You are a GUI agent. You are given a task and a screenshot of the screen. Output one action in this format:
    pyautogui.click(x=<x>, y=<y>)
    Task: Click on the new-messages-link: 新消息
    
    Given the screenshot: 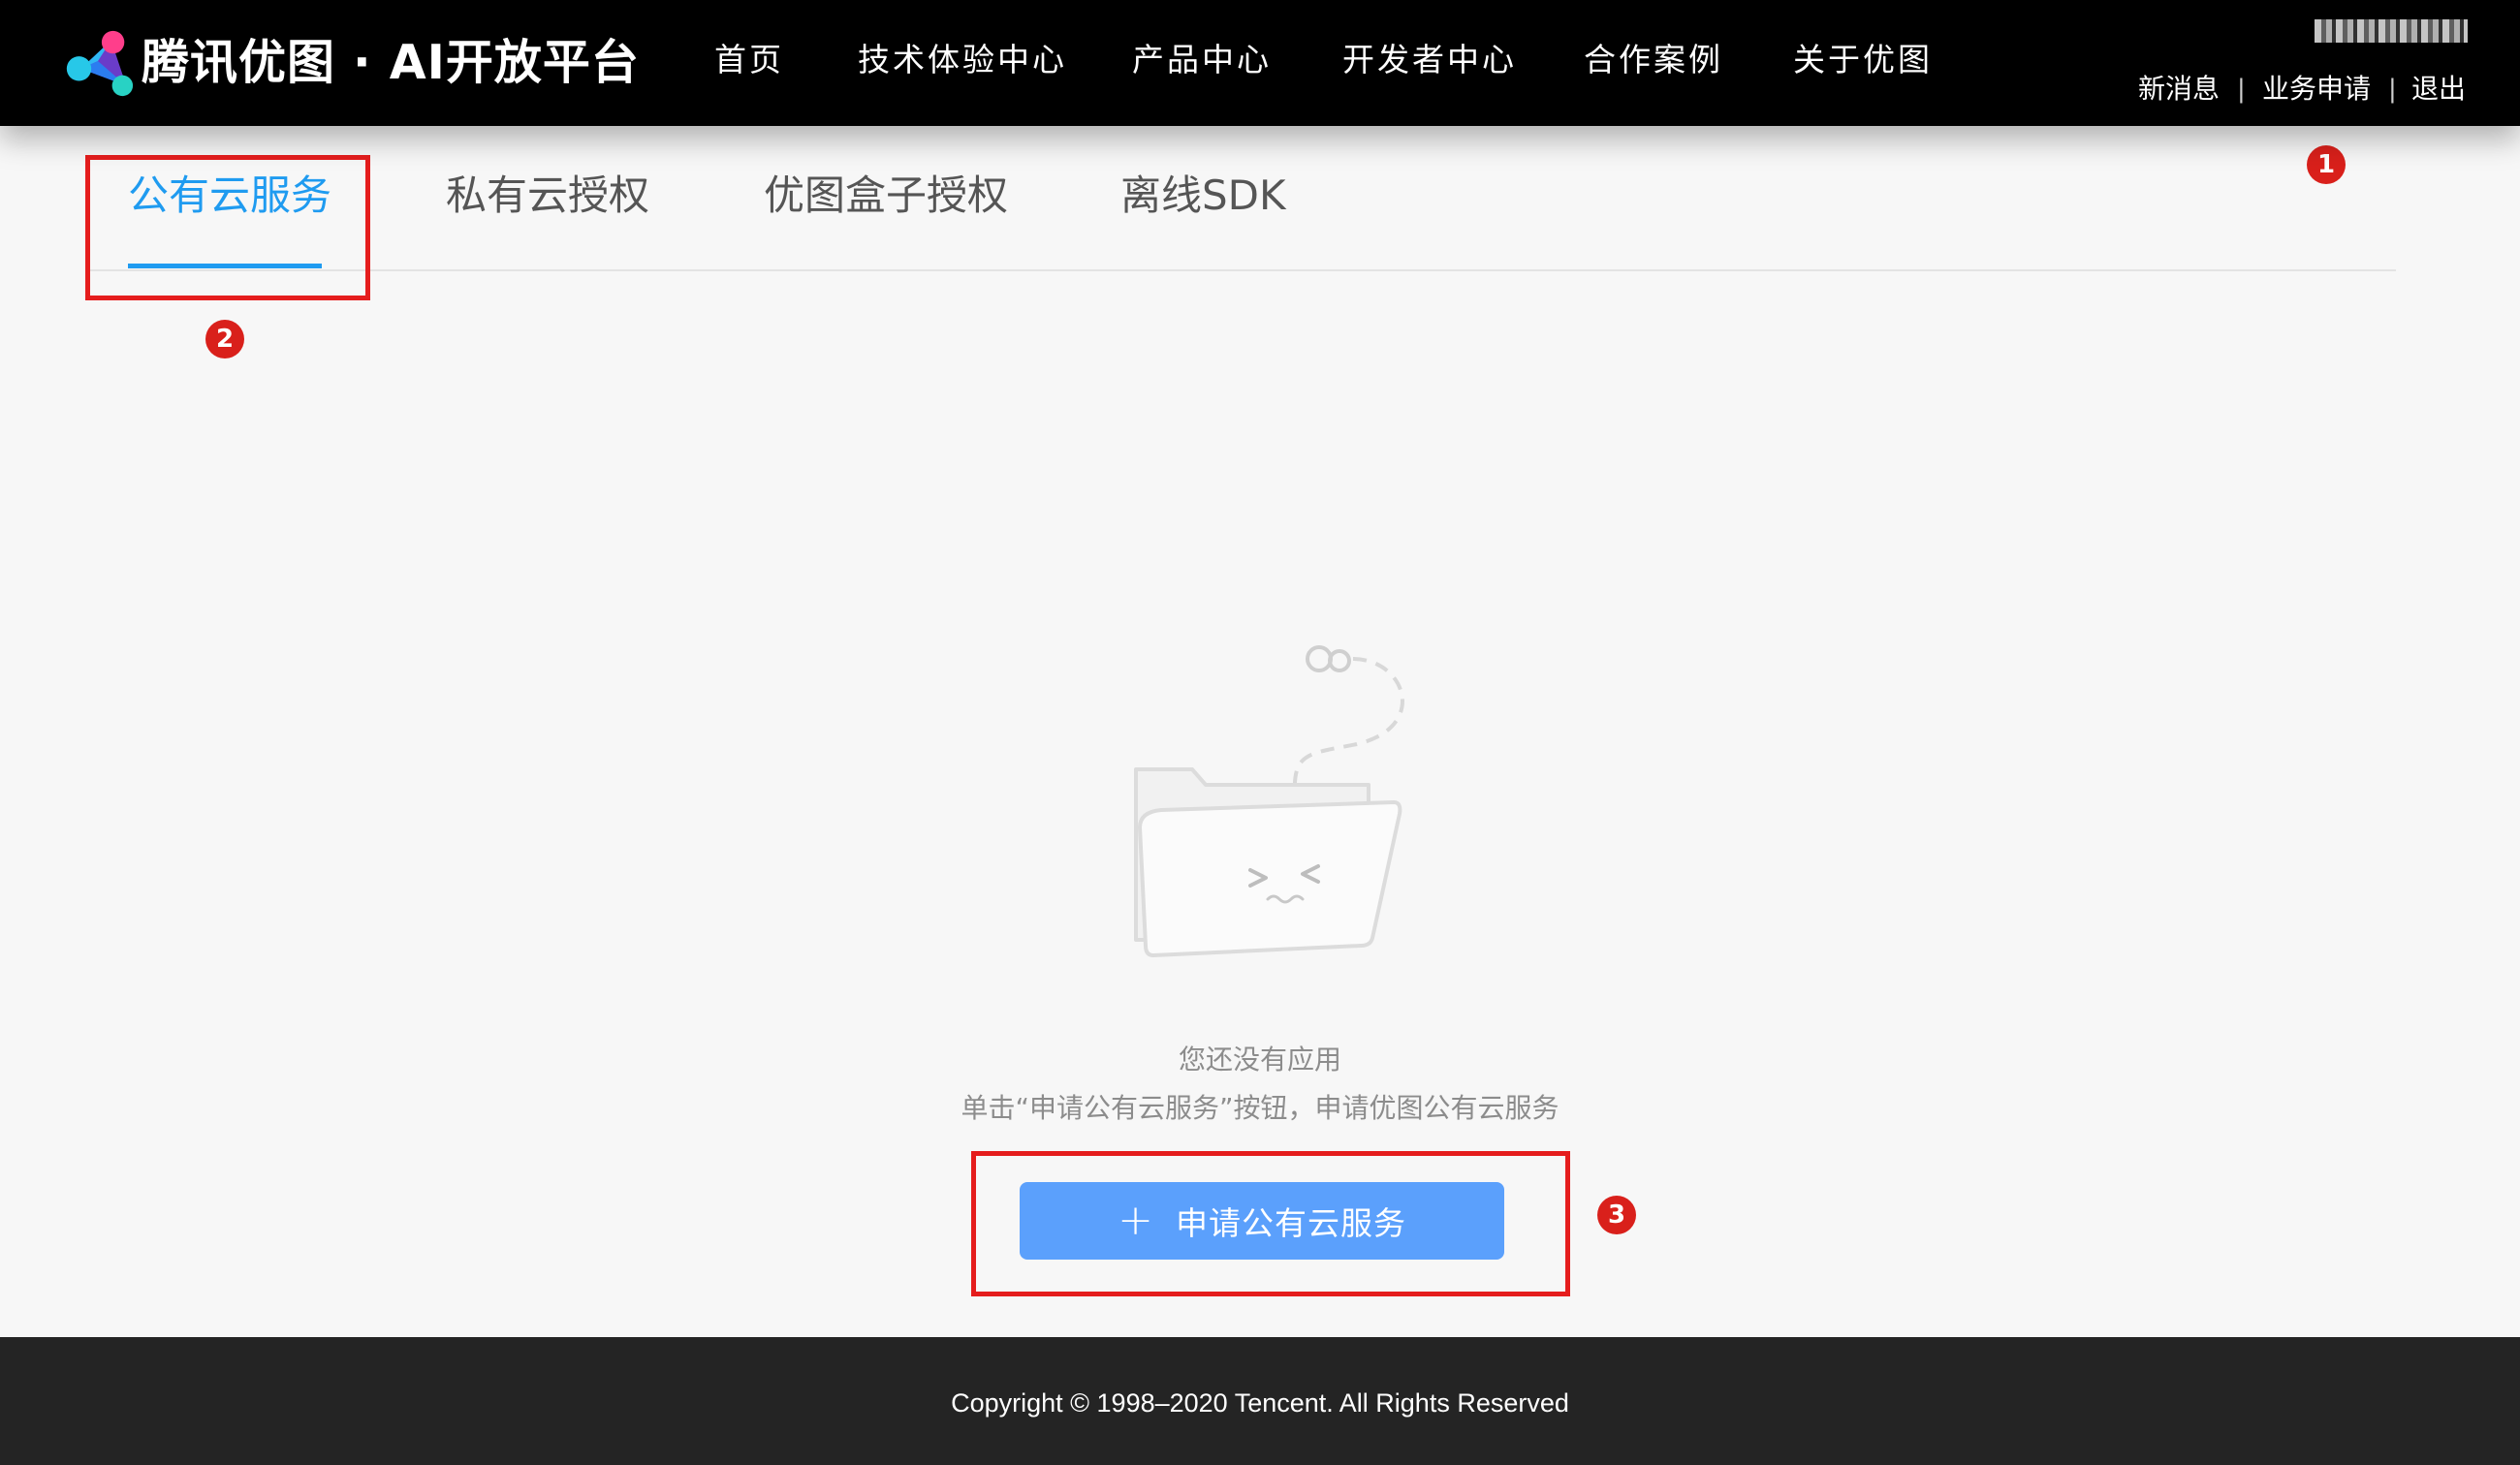 What is the action you would take?
    pyautogui.click(x=2179, y=89)
    